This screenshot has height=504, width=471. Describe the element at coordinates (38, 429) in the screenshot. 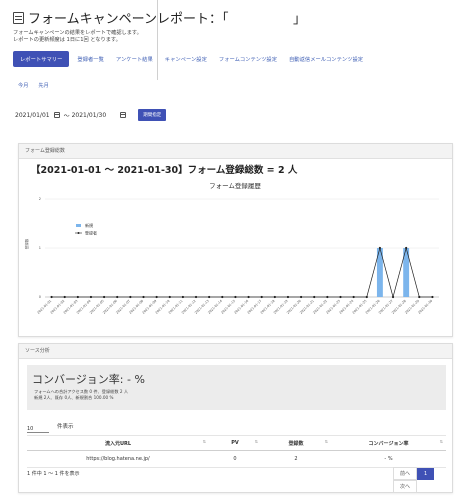

I see `page-length-select: 10` at that location.